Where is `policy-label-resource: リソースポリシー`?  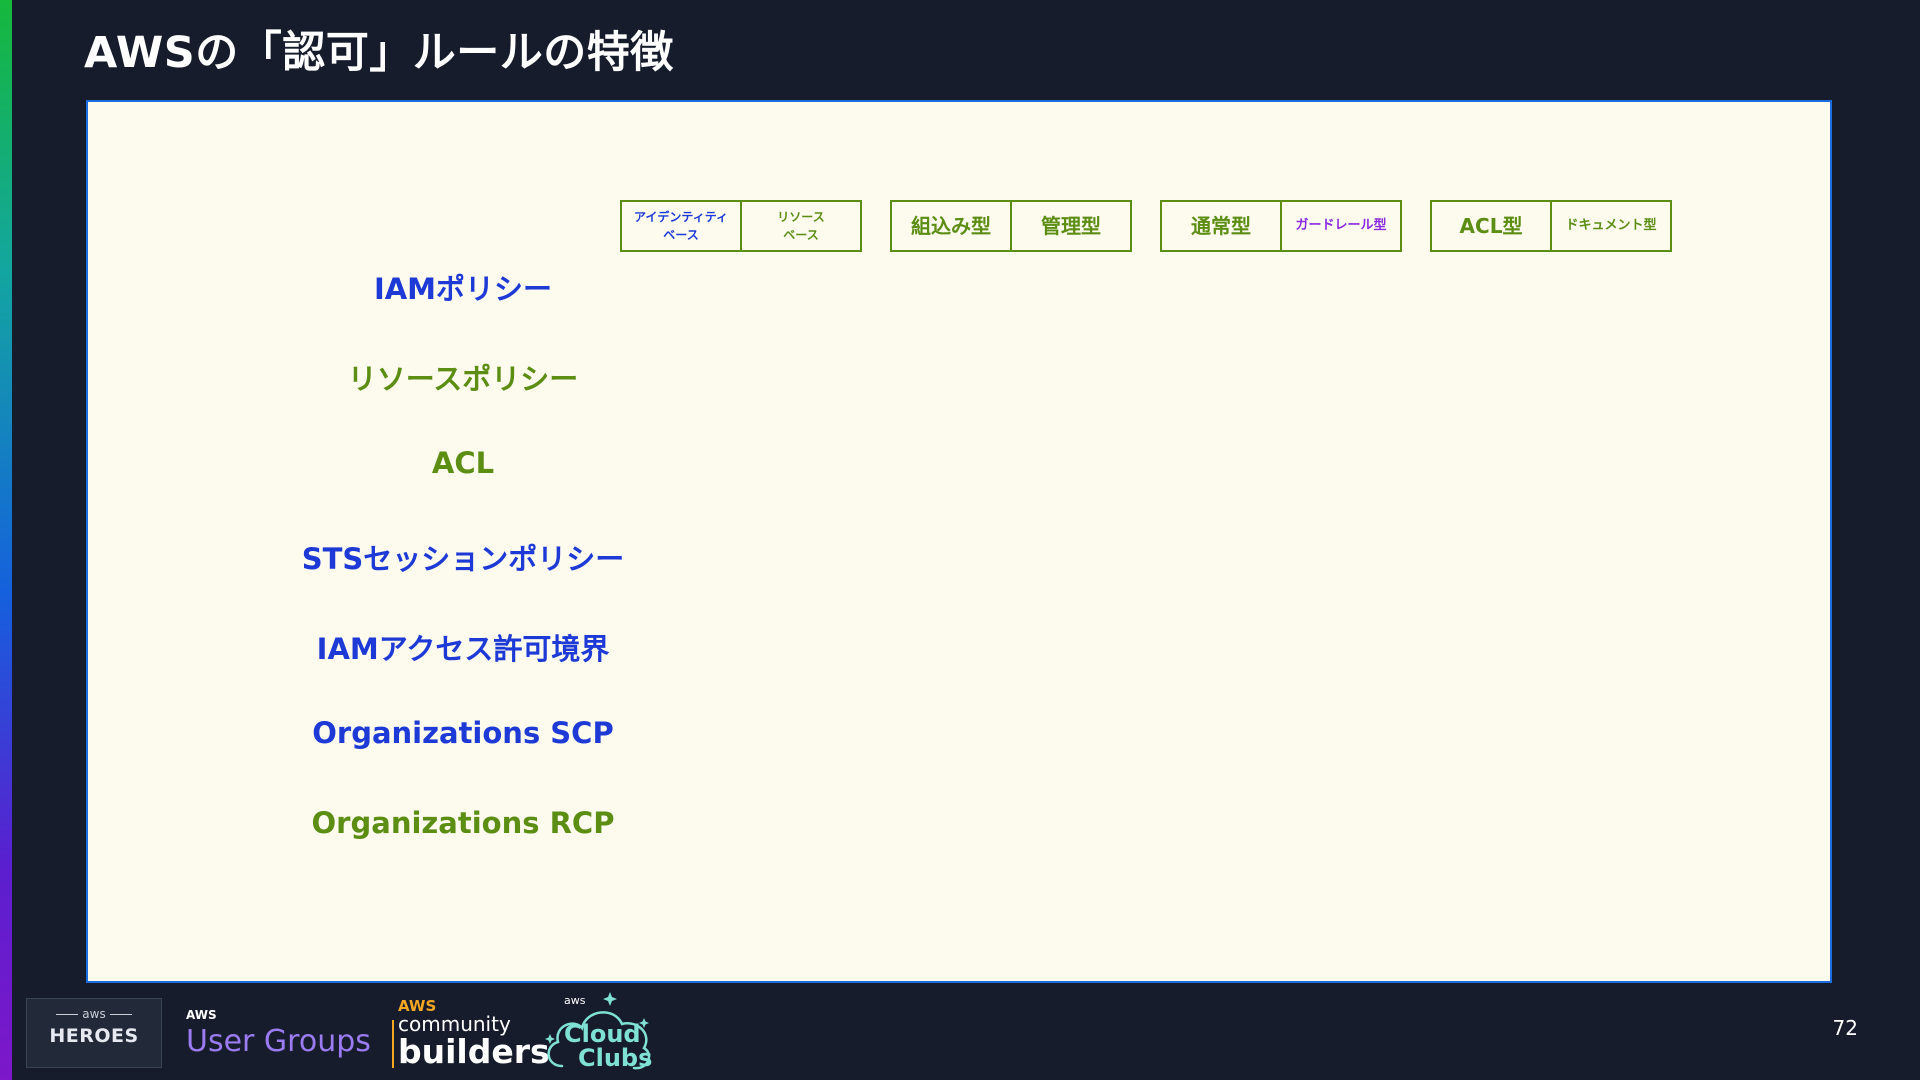 policy-label-resource: リソースポリシー is located at coordinates (463, 379).